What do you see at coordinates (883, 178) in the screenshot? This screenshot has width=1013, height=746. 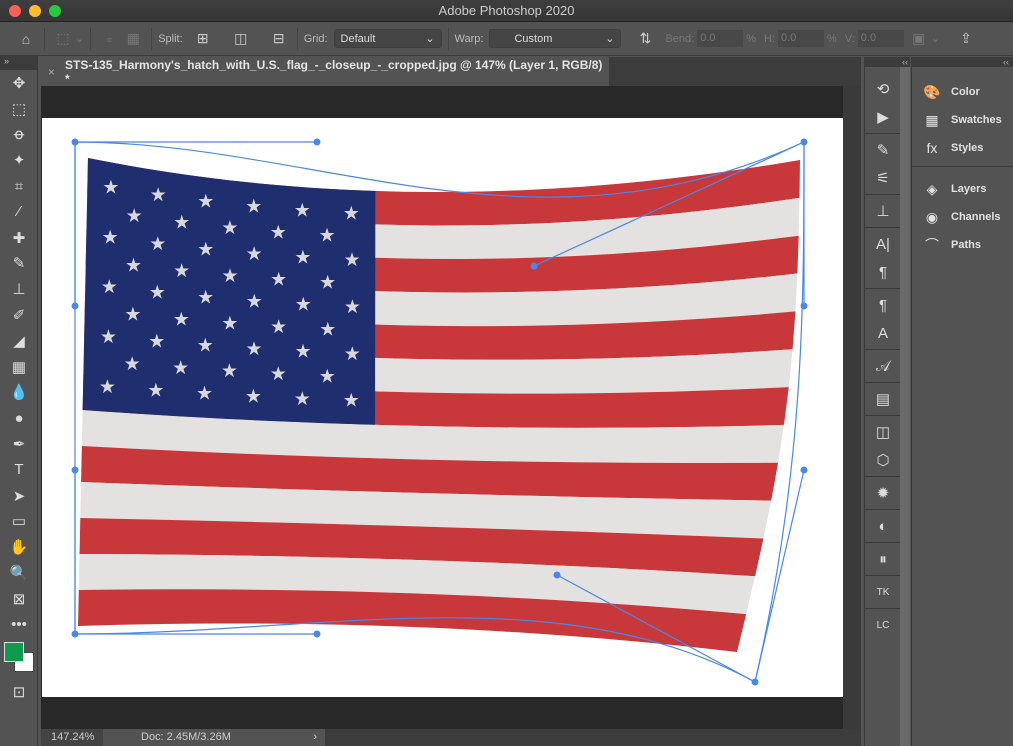 I see `tool-presets-panel-icon: ⚟` at bounding box center [883, 178].